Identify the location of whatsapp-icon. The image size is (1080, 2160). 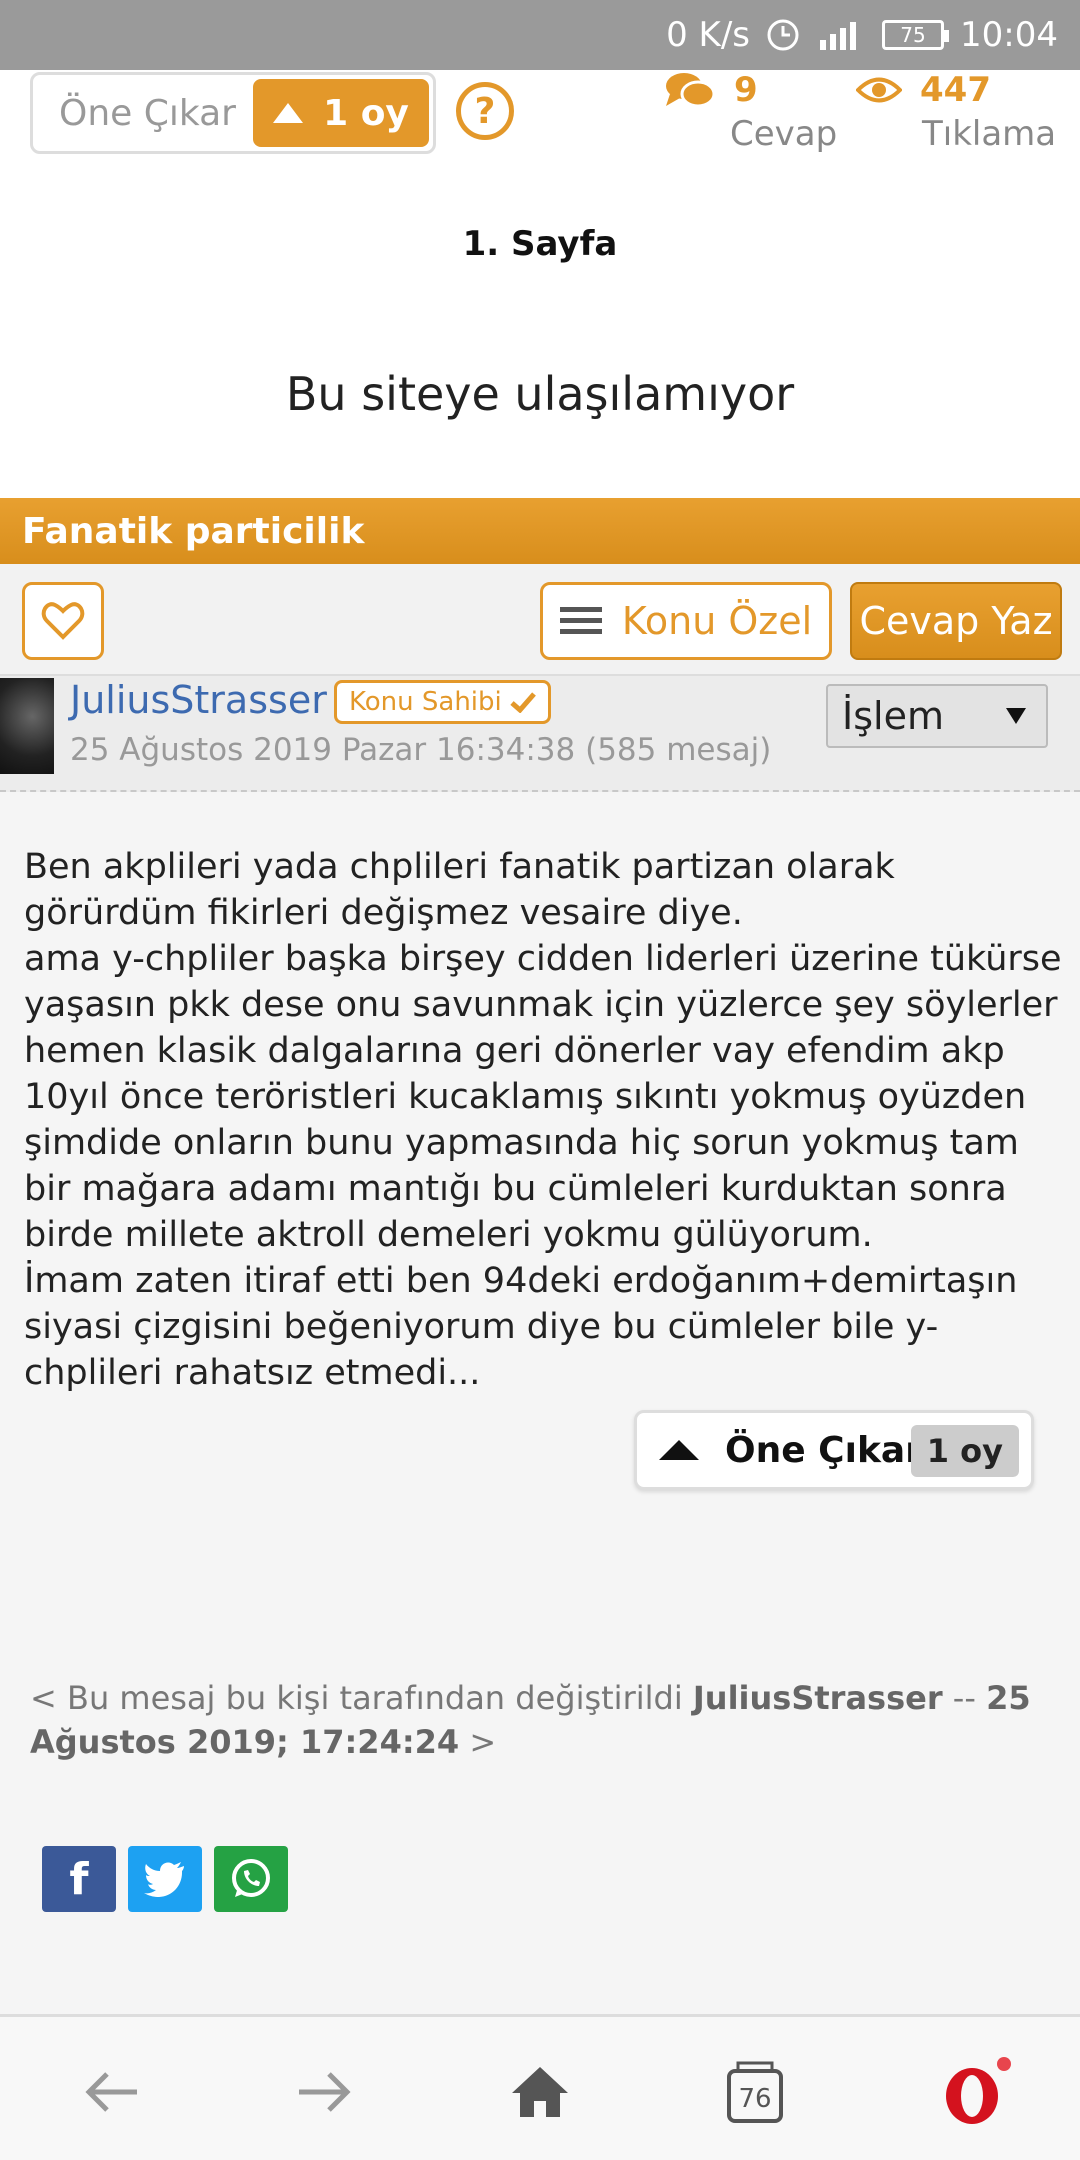
(251, 1878).